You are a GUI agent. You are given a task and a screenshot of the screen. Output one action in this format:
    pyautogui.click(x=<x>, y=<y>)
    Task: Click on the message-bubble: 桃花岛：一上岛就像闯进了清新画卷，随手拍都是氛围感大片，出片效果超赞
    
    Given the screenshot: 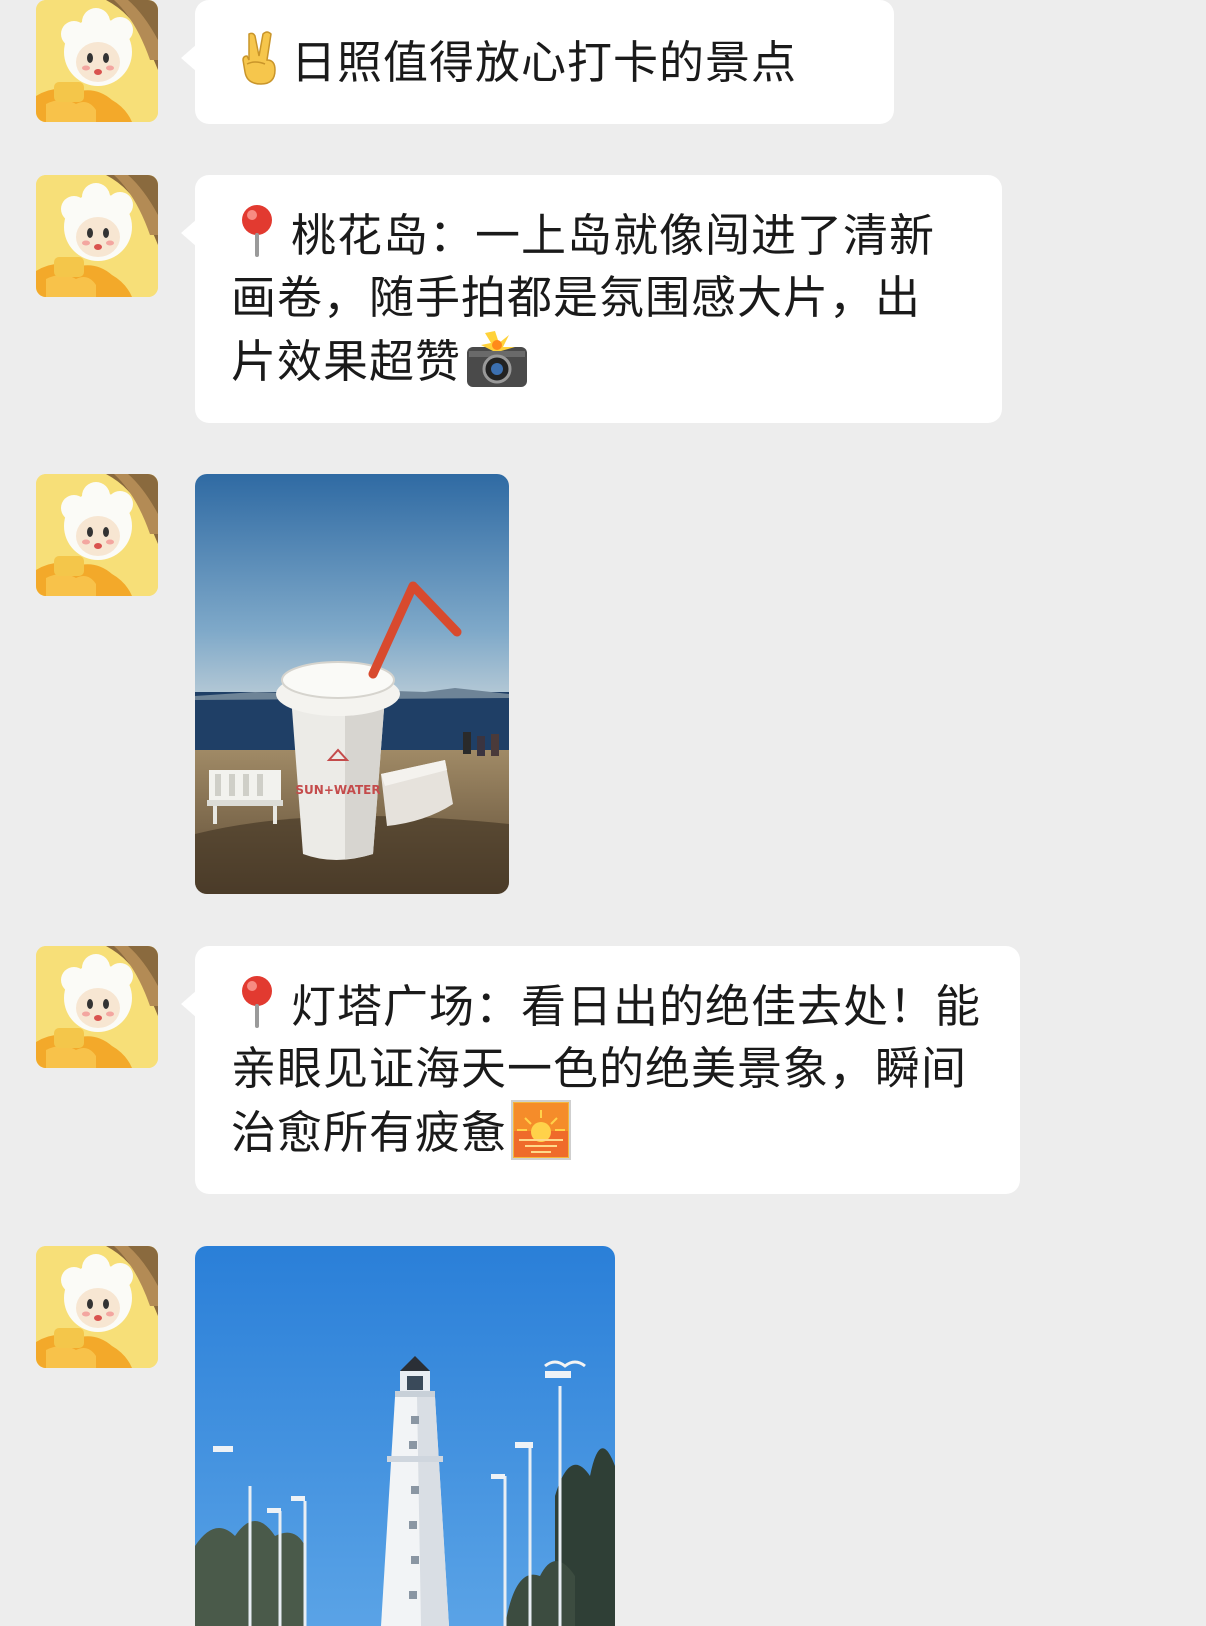 What is the action you would take?
    pyautogui.click(x=591, y=299)
    